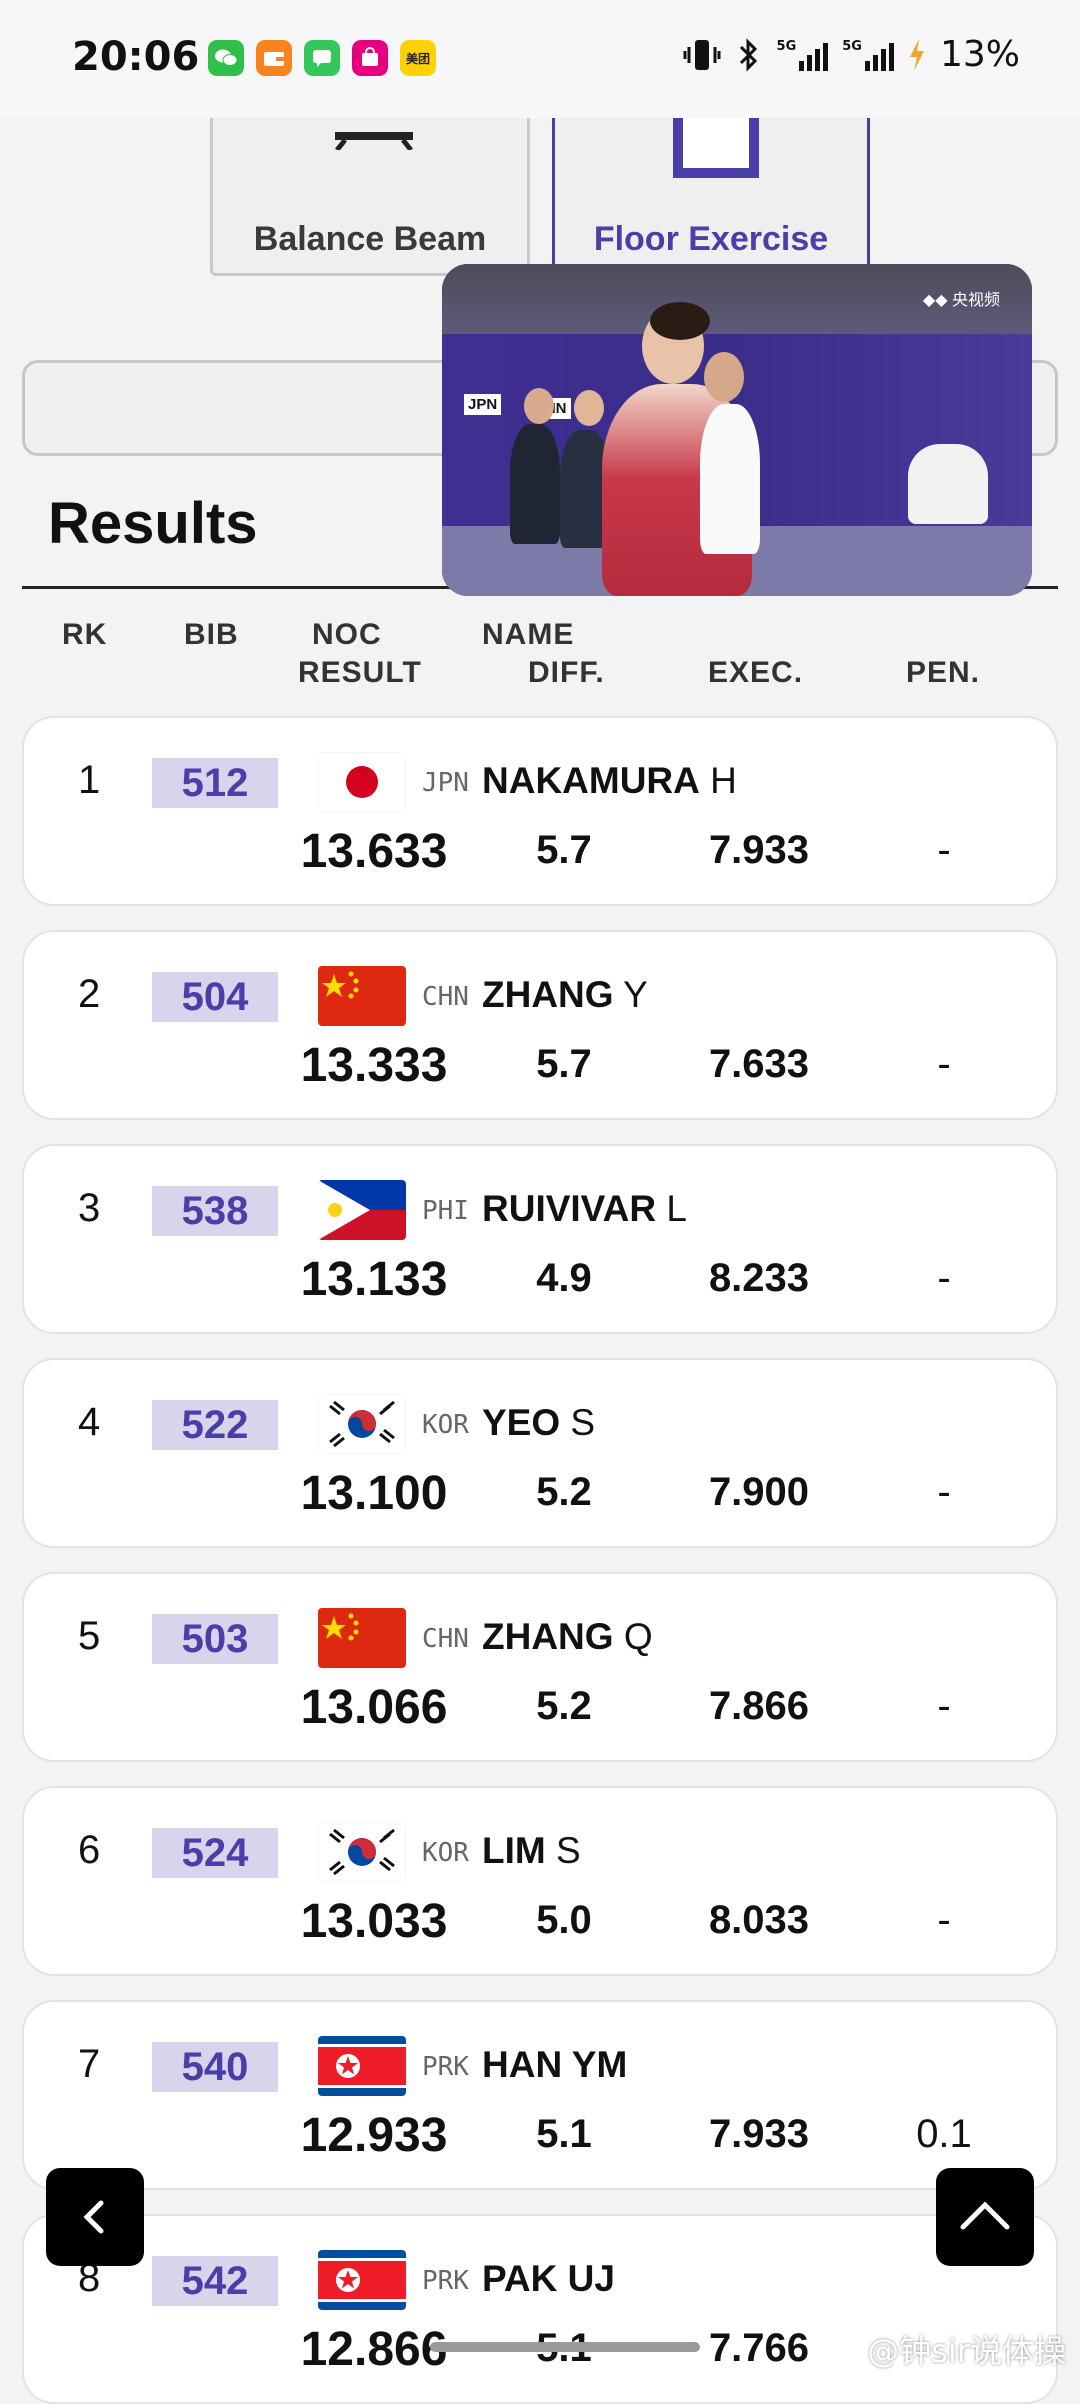  Describe the element at coordinates (759, 1492) in the screenshot. I see `execution-score: 7.900` at that location.